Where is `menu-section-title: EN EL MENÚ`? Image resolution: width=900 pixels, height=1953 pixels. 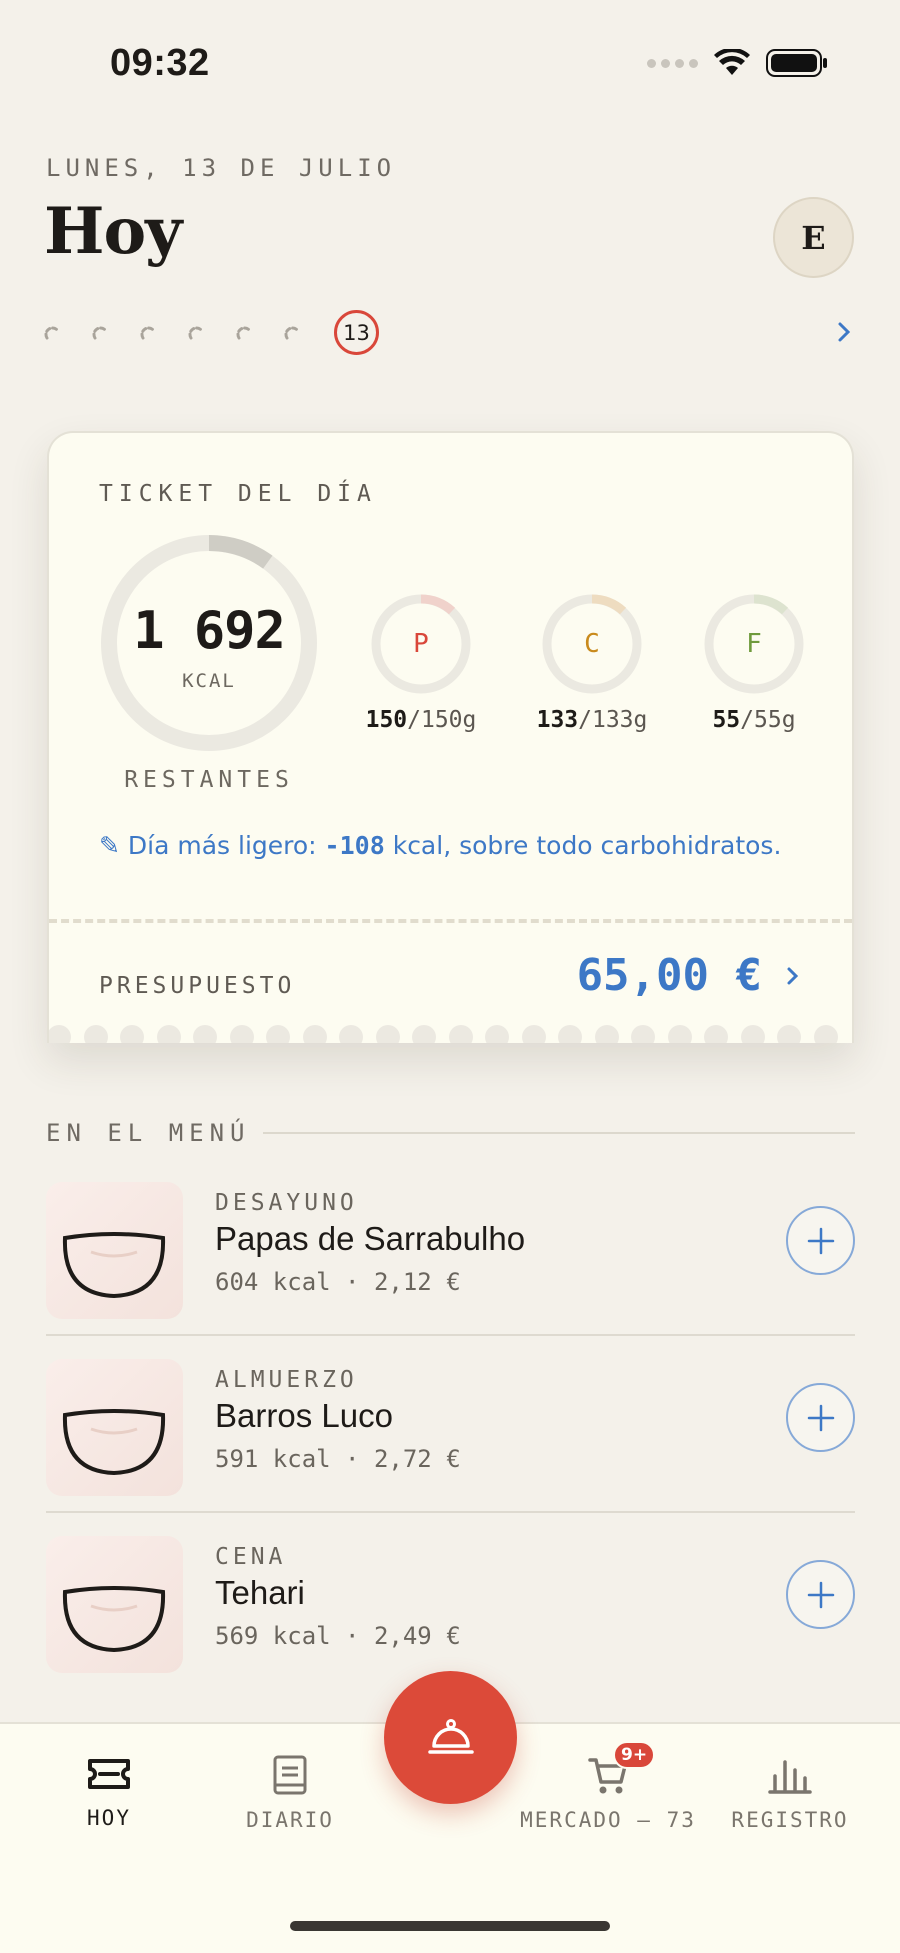
menu-section-title: EN EL MENÚ is located at coordinates (148, 1133).